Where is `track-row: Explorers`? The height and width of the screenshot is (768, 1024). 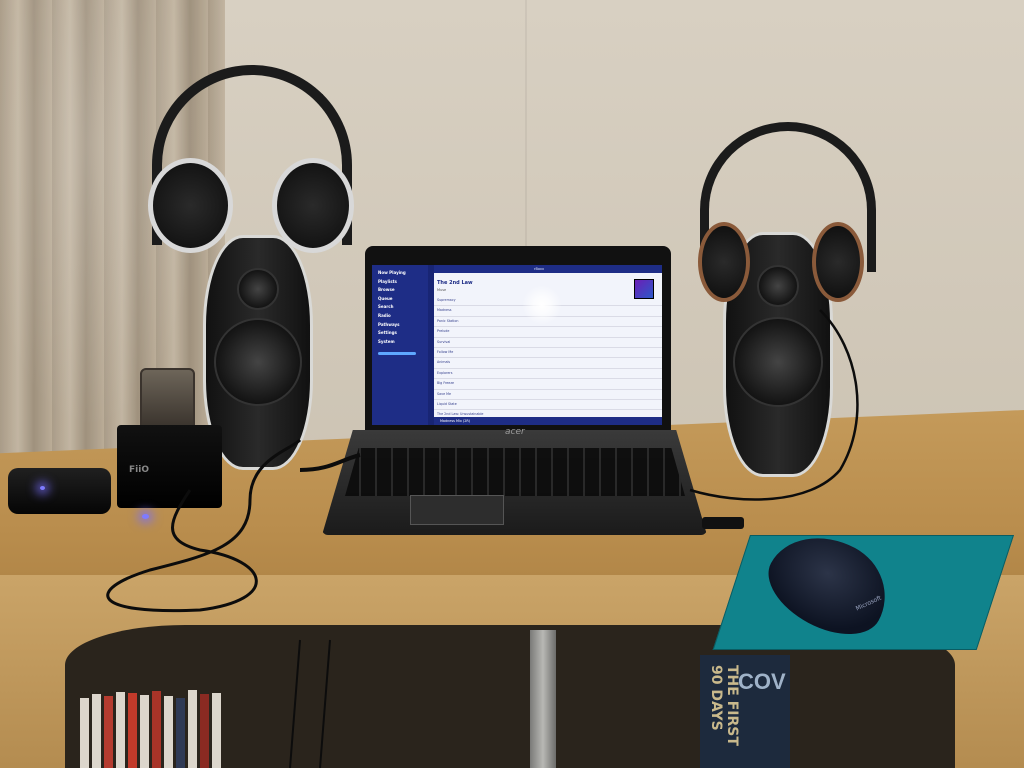
track-row: Explorers is located at coordinates (548, 374).